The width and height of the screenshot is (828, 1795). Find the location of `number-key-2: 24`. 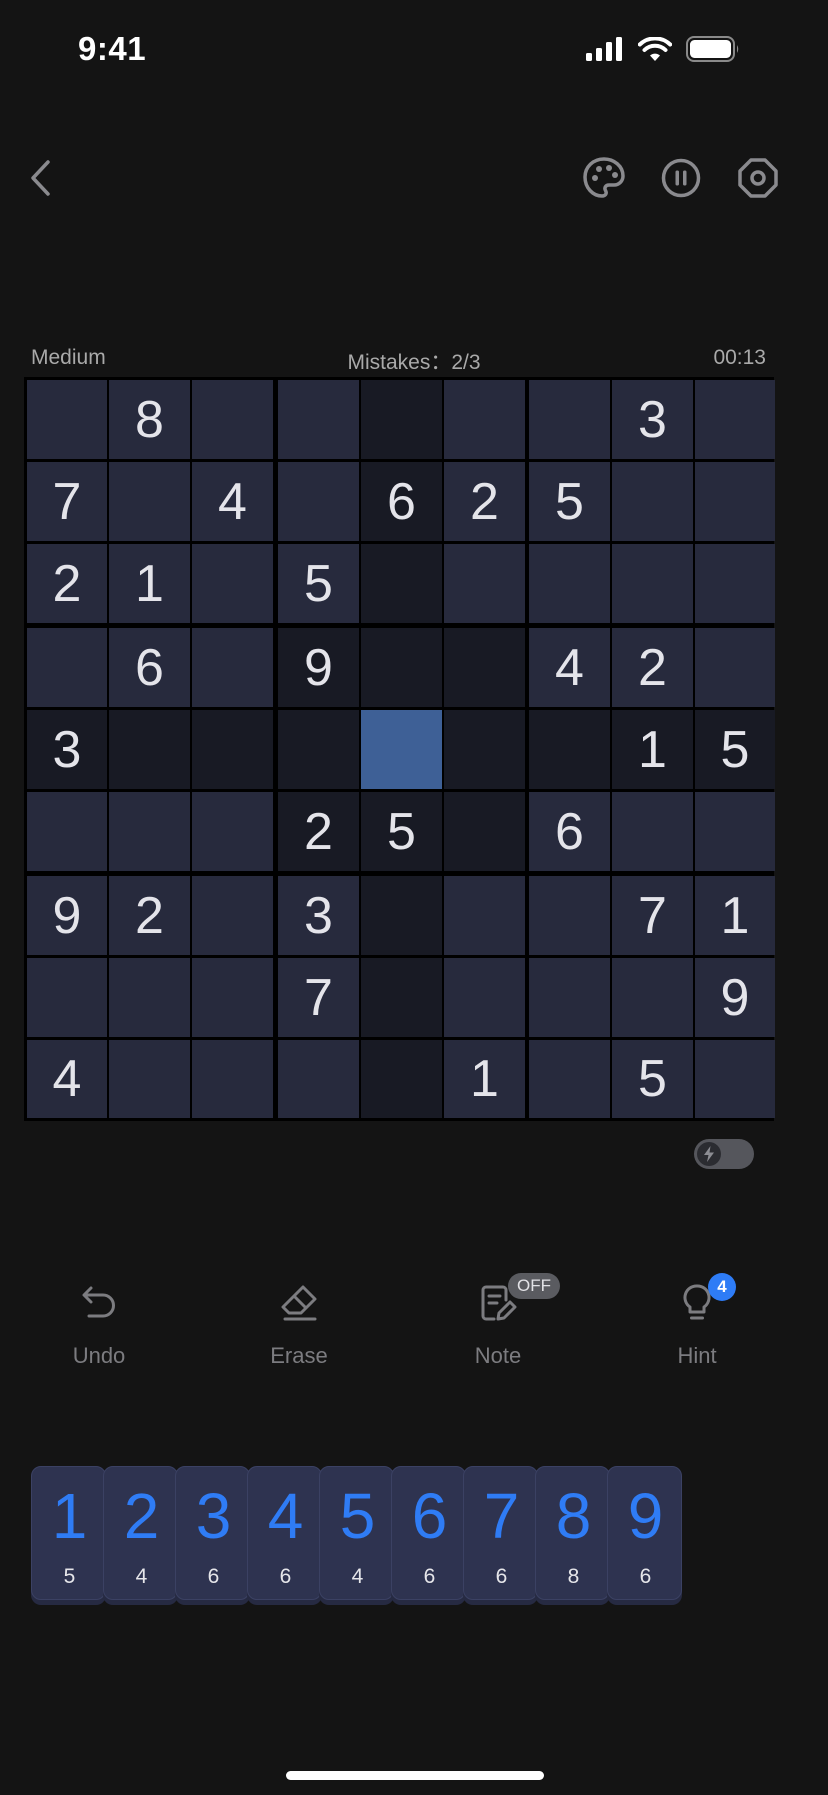

number-key-2: 24 is located at coordinates (140, 1533).